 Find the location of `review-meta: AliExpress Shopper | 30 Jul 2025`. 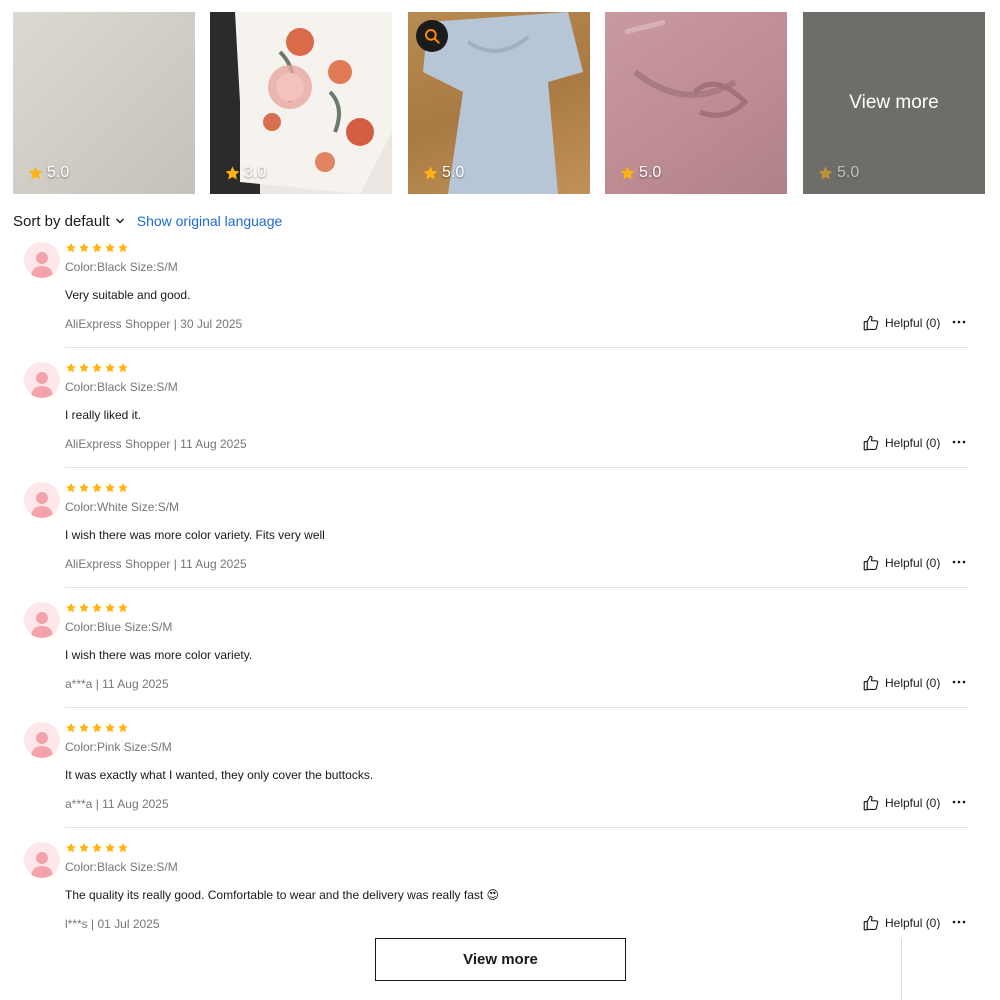

review-meta: AliExpress Shopper | 30 Jul 2025 is located at coordinates (154, 324).